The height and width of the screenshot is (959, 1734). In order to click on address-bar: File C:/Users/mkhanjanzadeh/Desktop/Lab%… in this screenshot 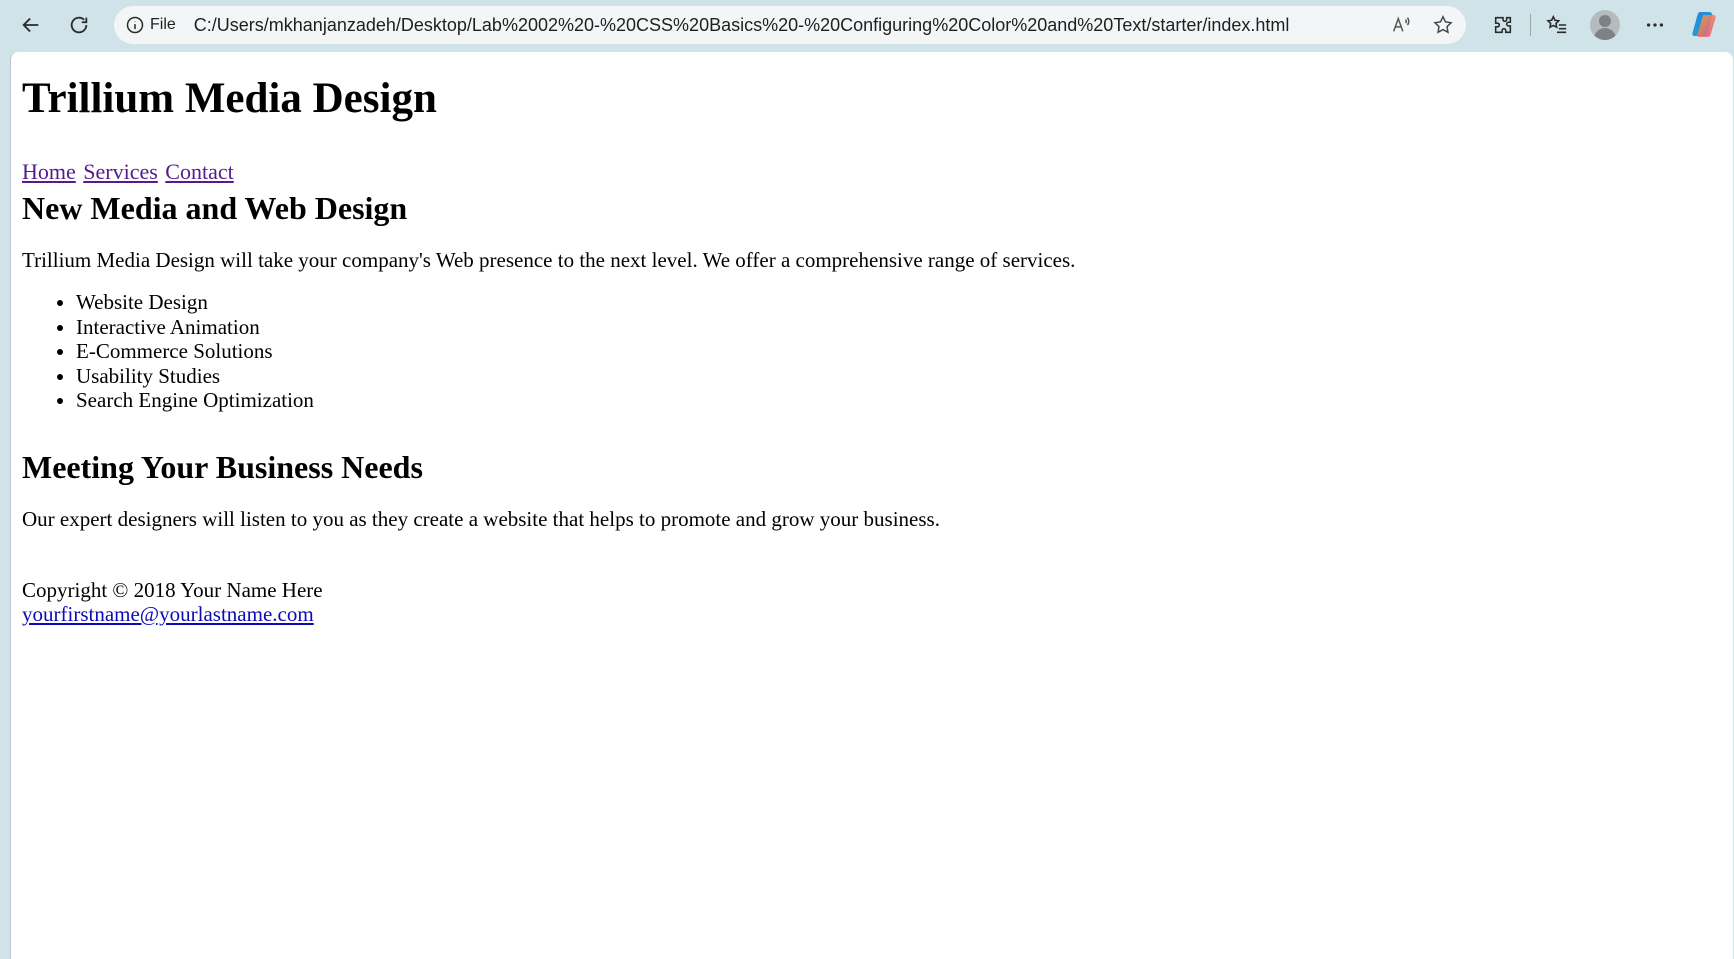, I will do `click(790, 25)`.